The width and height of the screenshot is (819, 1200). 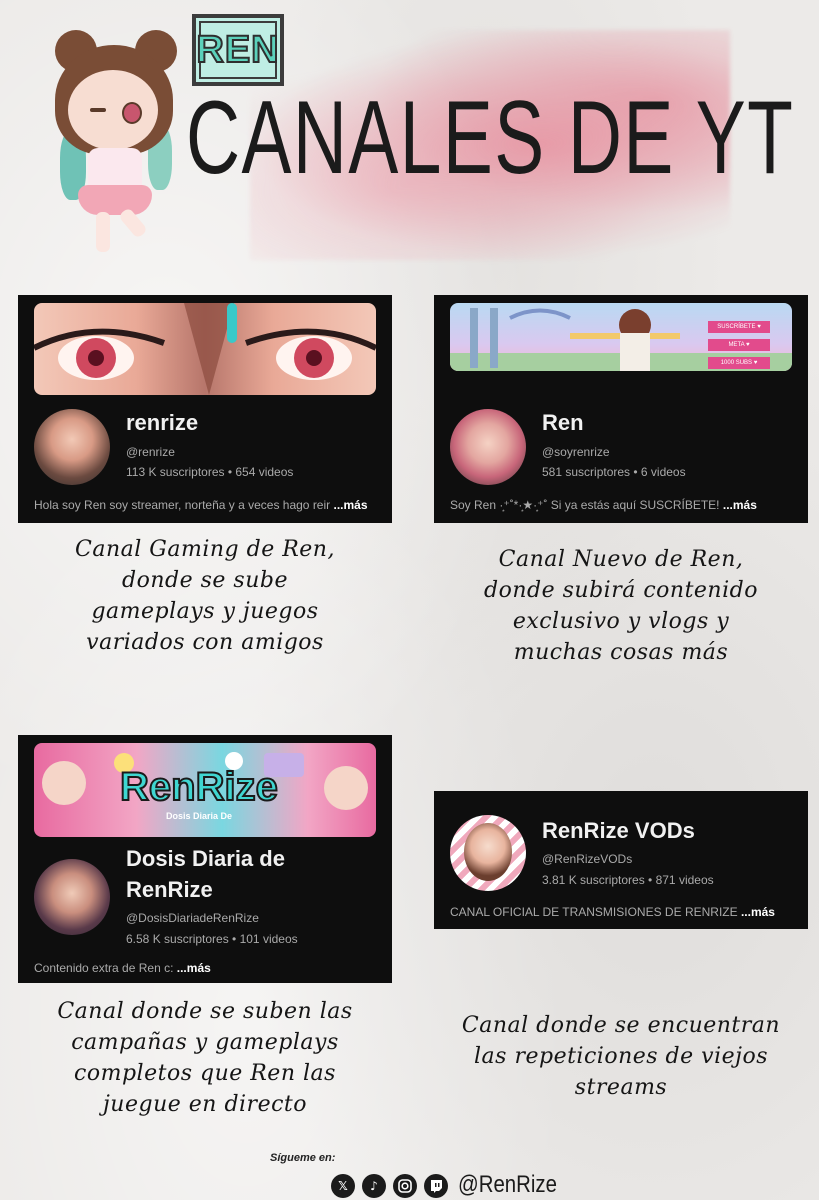 What do you see at coordinates (192, 918) in the screenshot?
I see `channel-handle: @DosisDiariadeRenRize` at bounding box center [192, 918].